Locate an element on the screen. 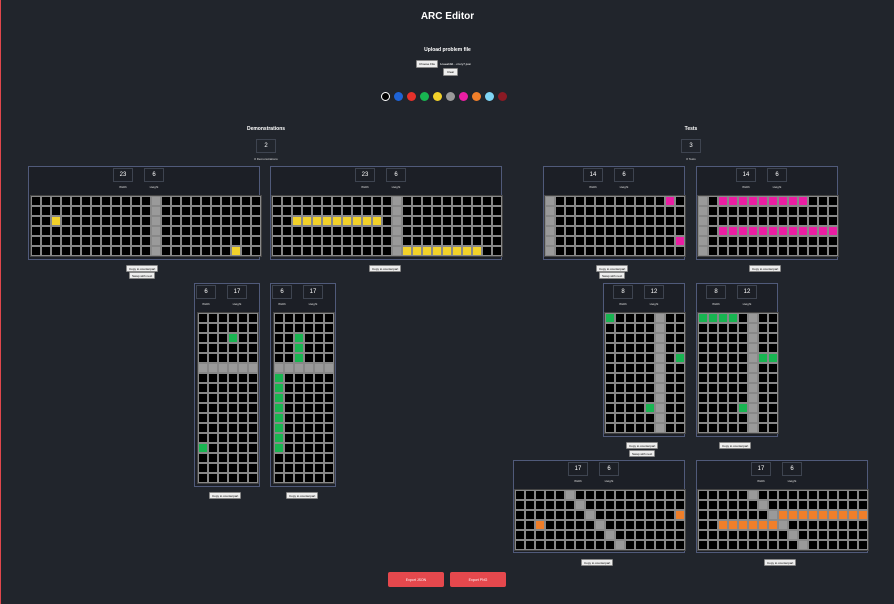 This screenshot has width=894, height=604. demonstrations-count-input: 2 is located at coordinates (266, 146).